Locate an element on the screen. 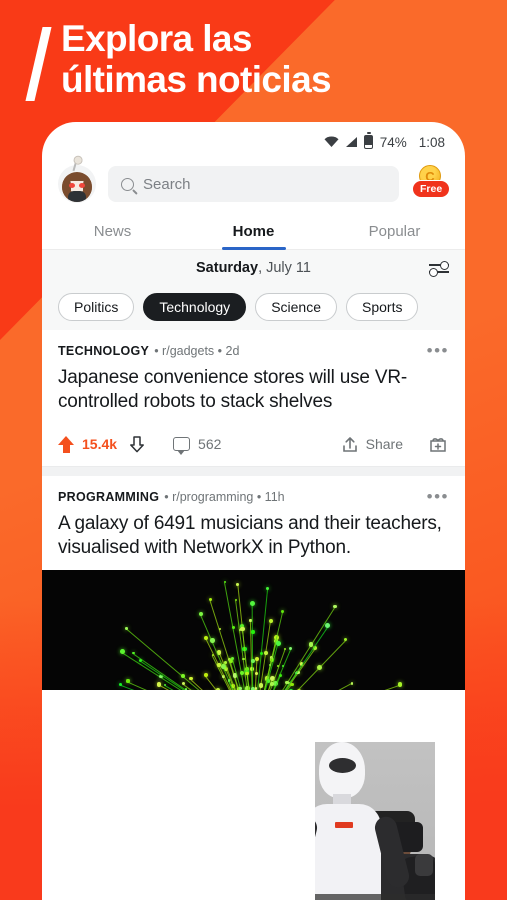 This screenshot has width=507, height=900. promo-line-1: Explora las is located at coordinates (156, 38).